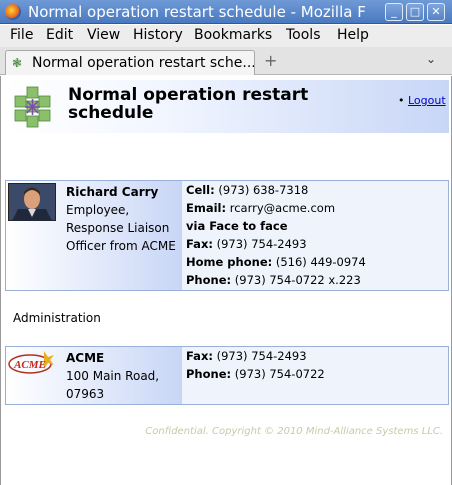 Image resolution: width=452 pixels, height=485 pixels. What do you see at coordinates (112, 192) in the screenshot?
I see `contact-name: Richard Carry` at bounding box center [112, 192].